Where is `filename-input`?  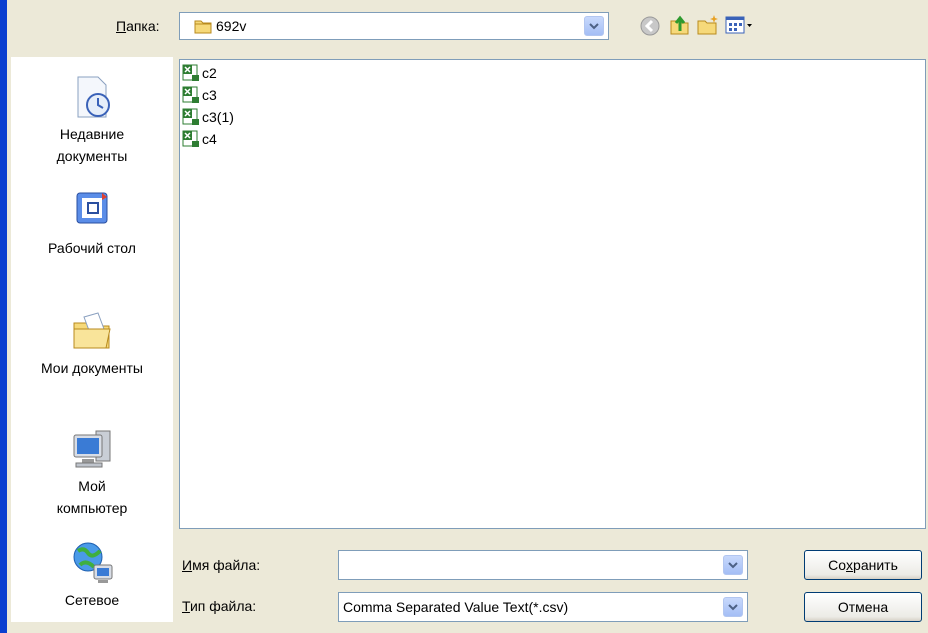 filename-input is located at coordinates (543, 565).